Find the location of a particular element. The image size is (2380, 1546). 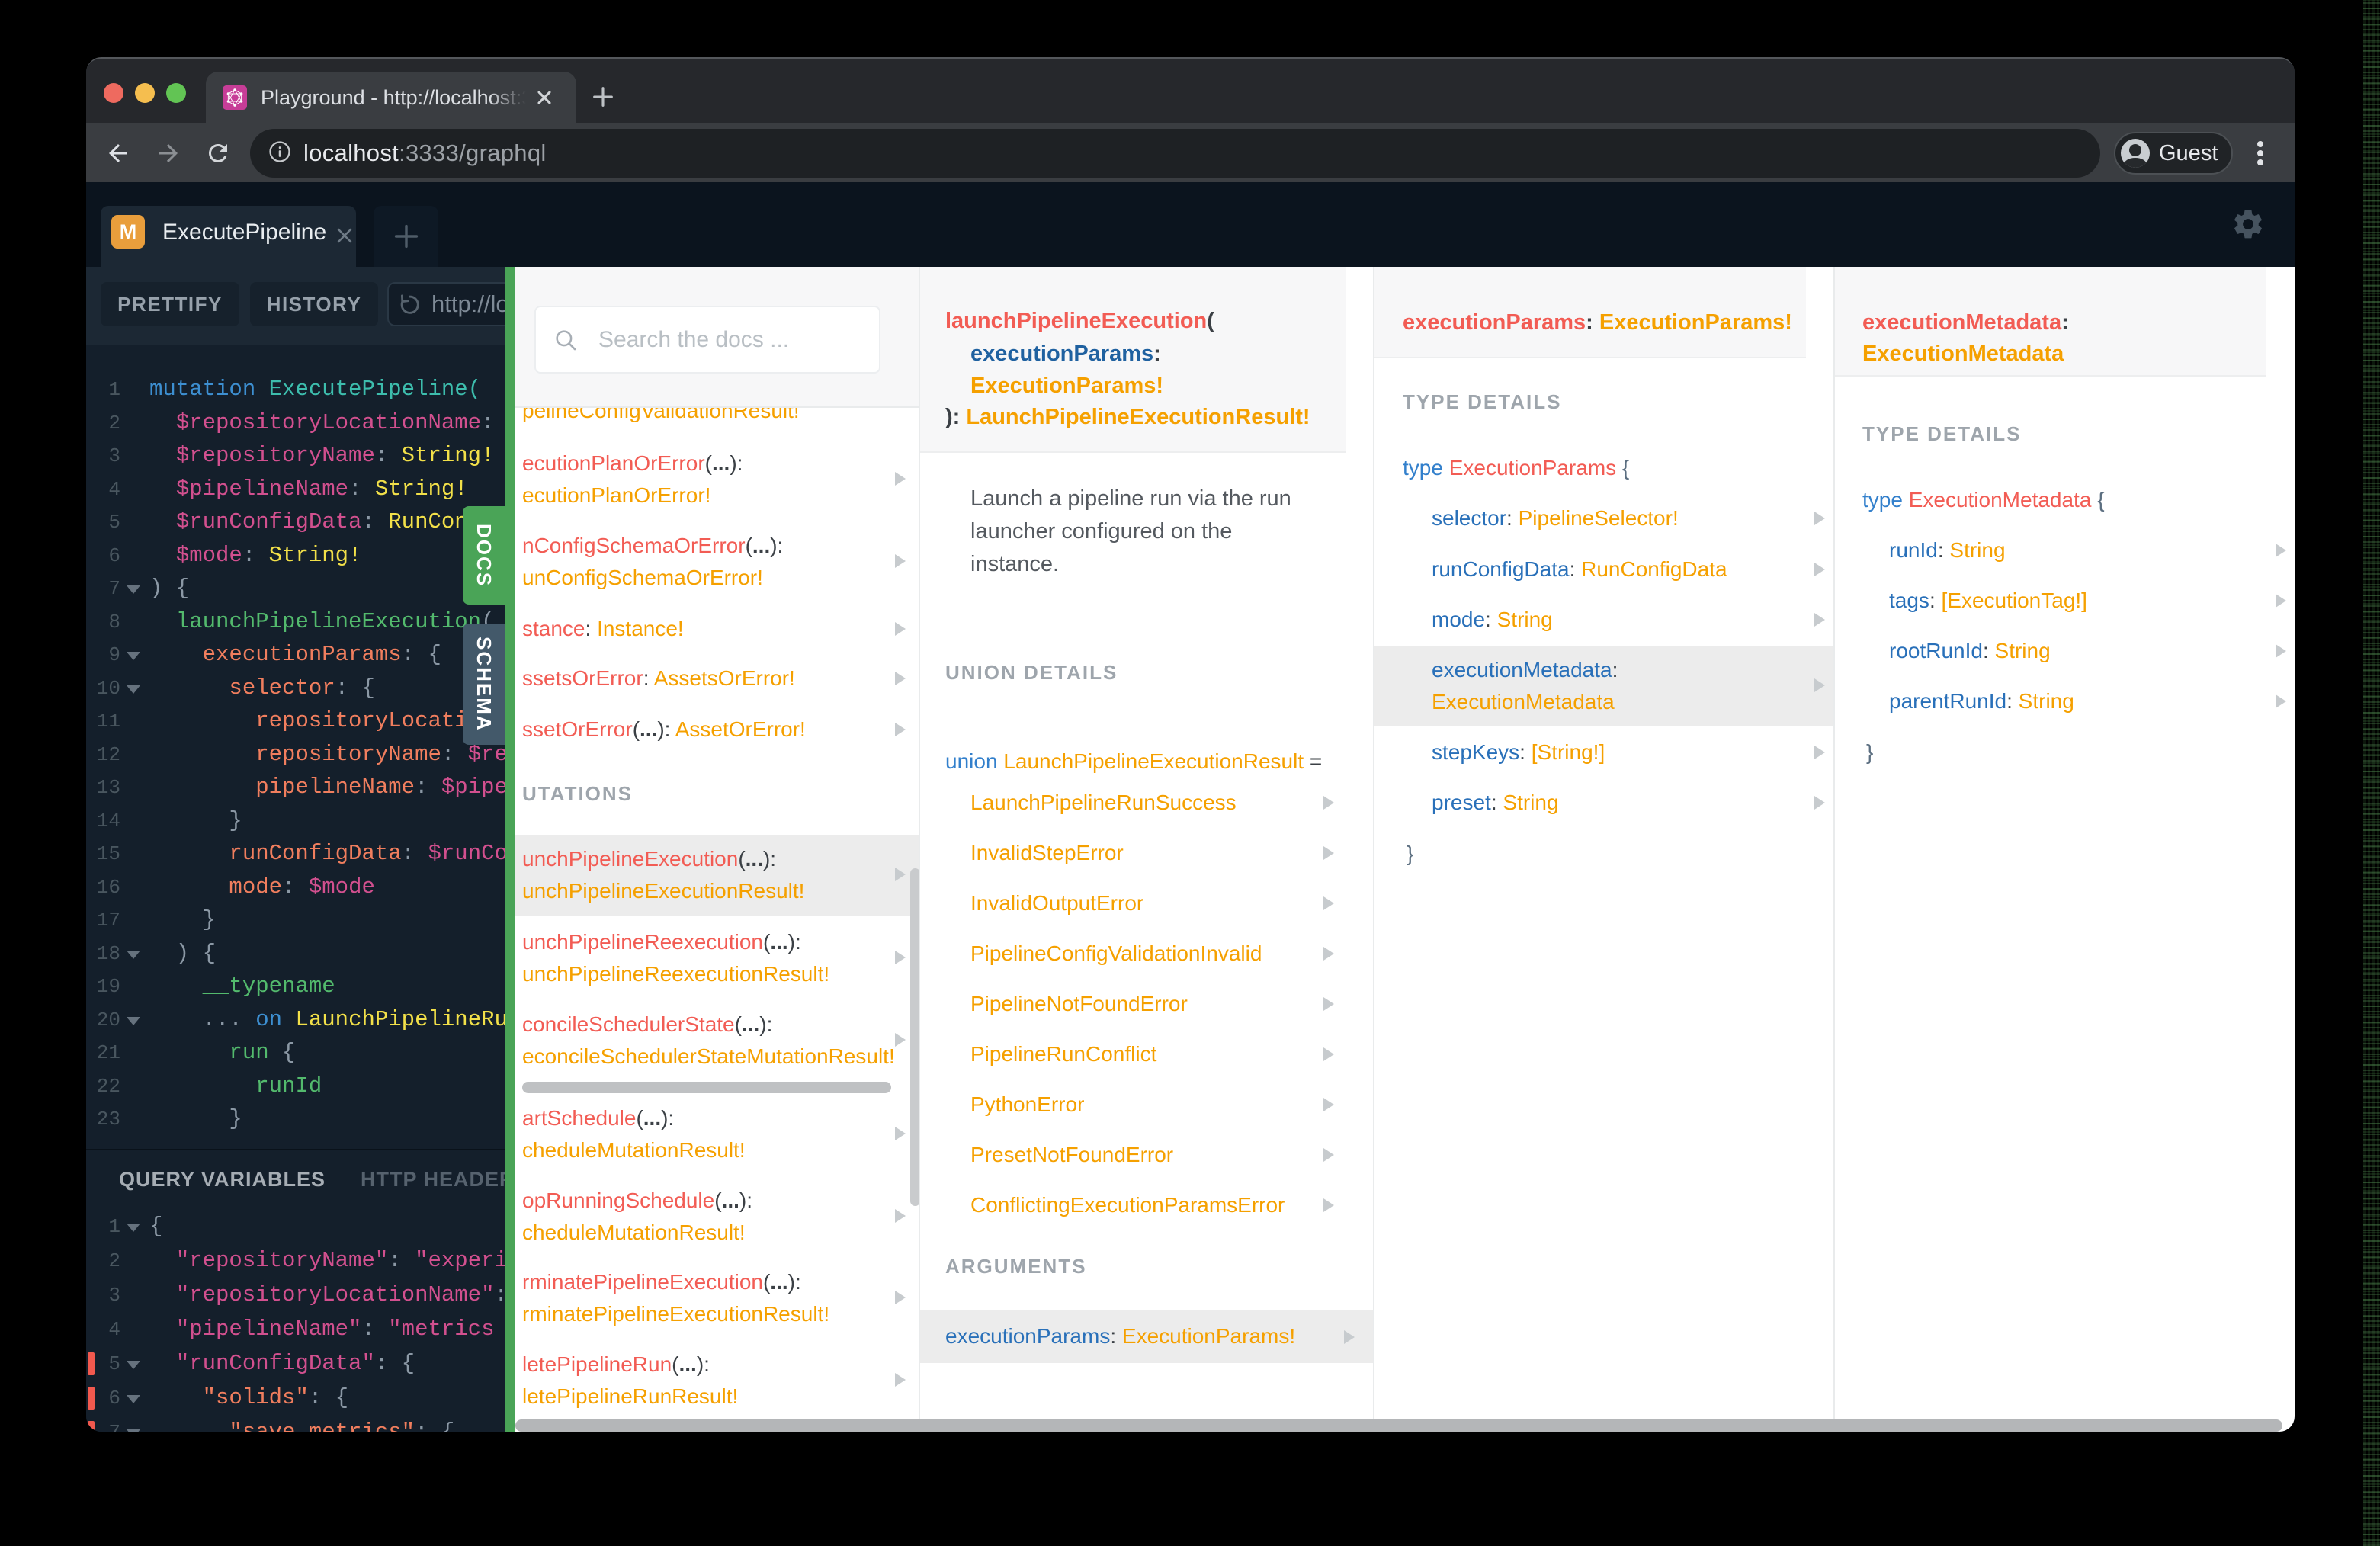

docs-item-launchPipelineExecution: unchPipelineExecution(...) is located at coordinates (717, 875).